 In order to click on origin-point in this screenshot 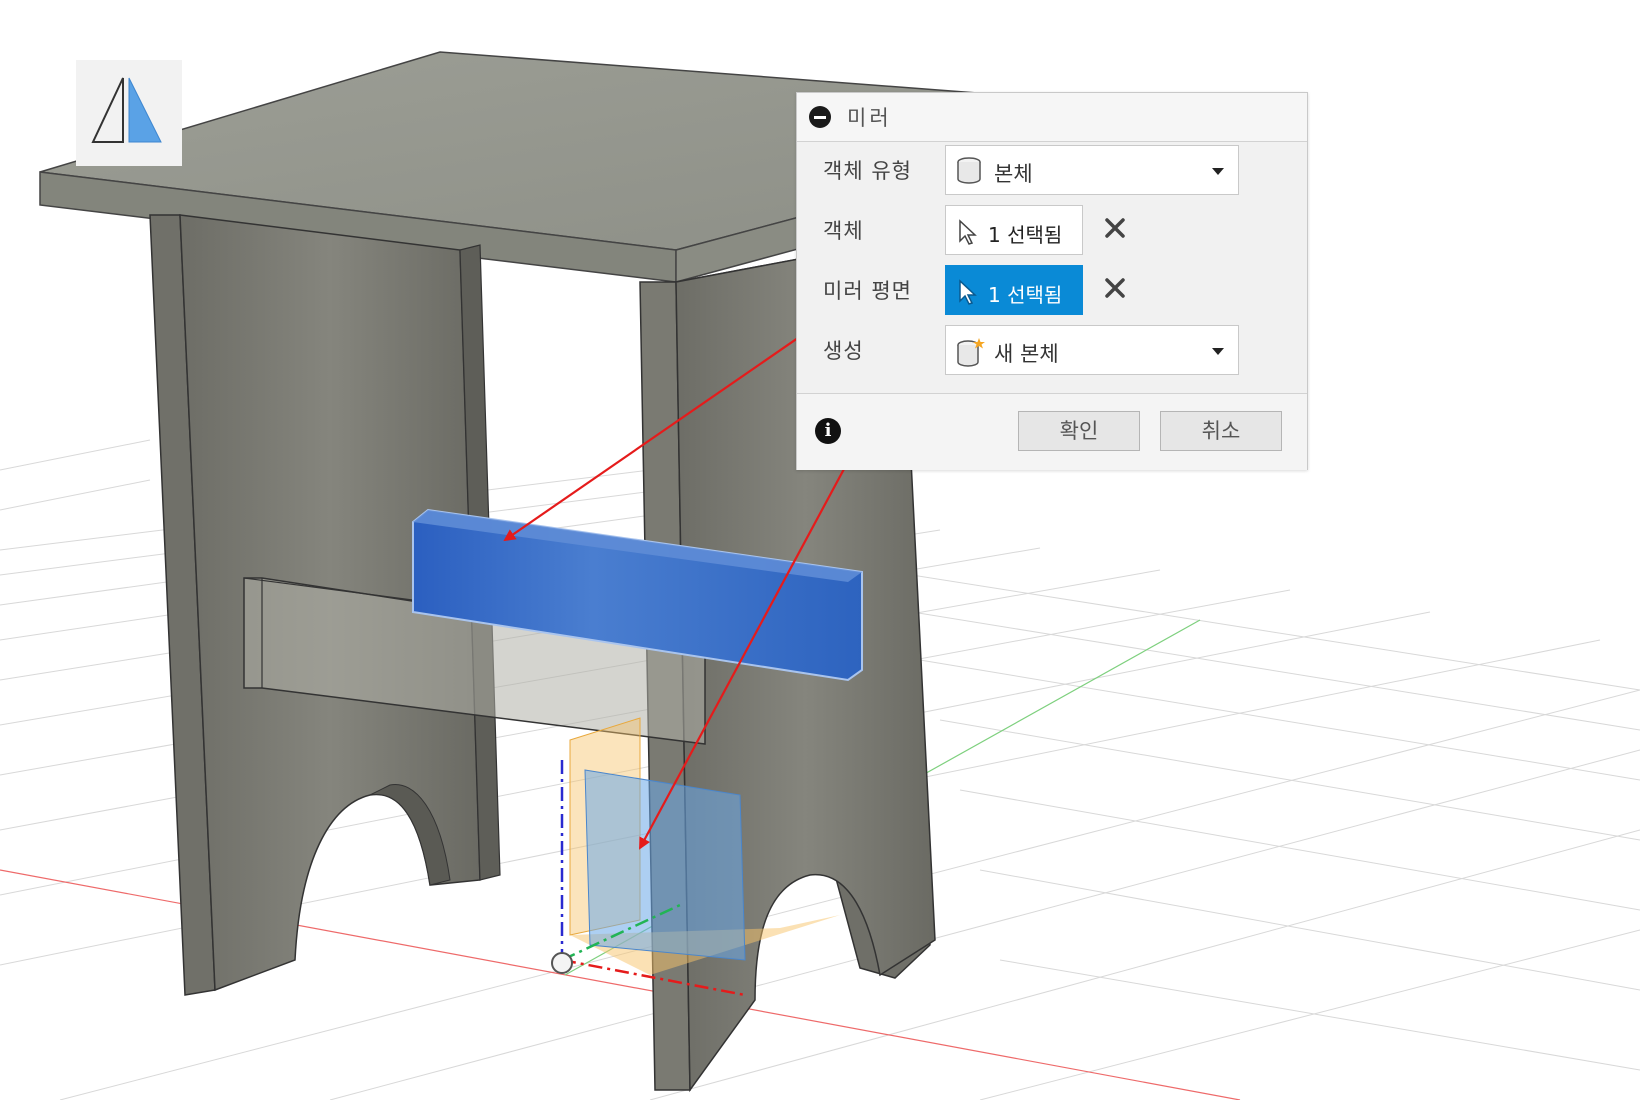, I will do `click(562, 963)`.